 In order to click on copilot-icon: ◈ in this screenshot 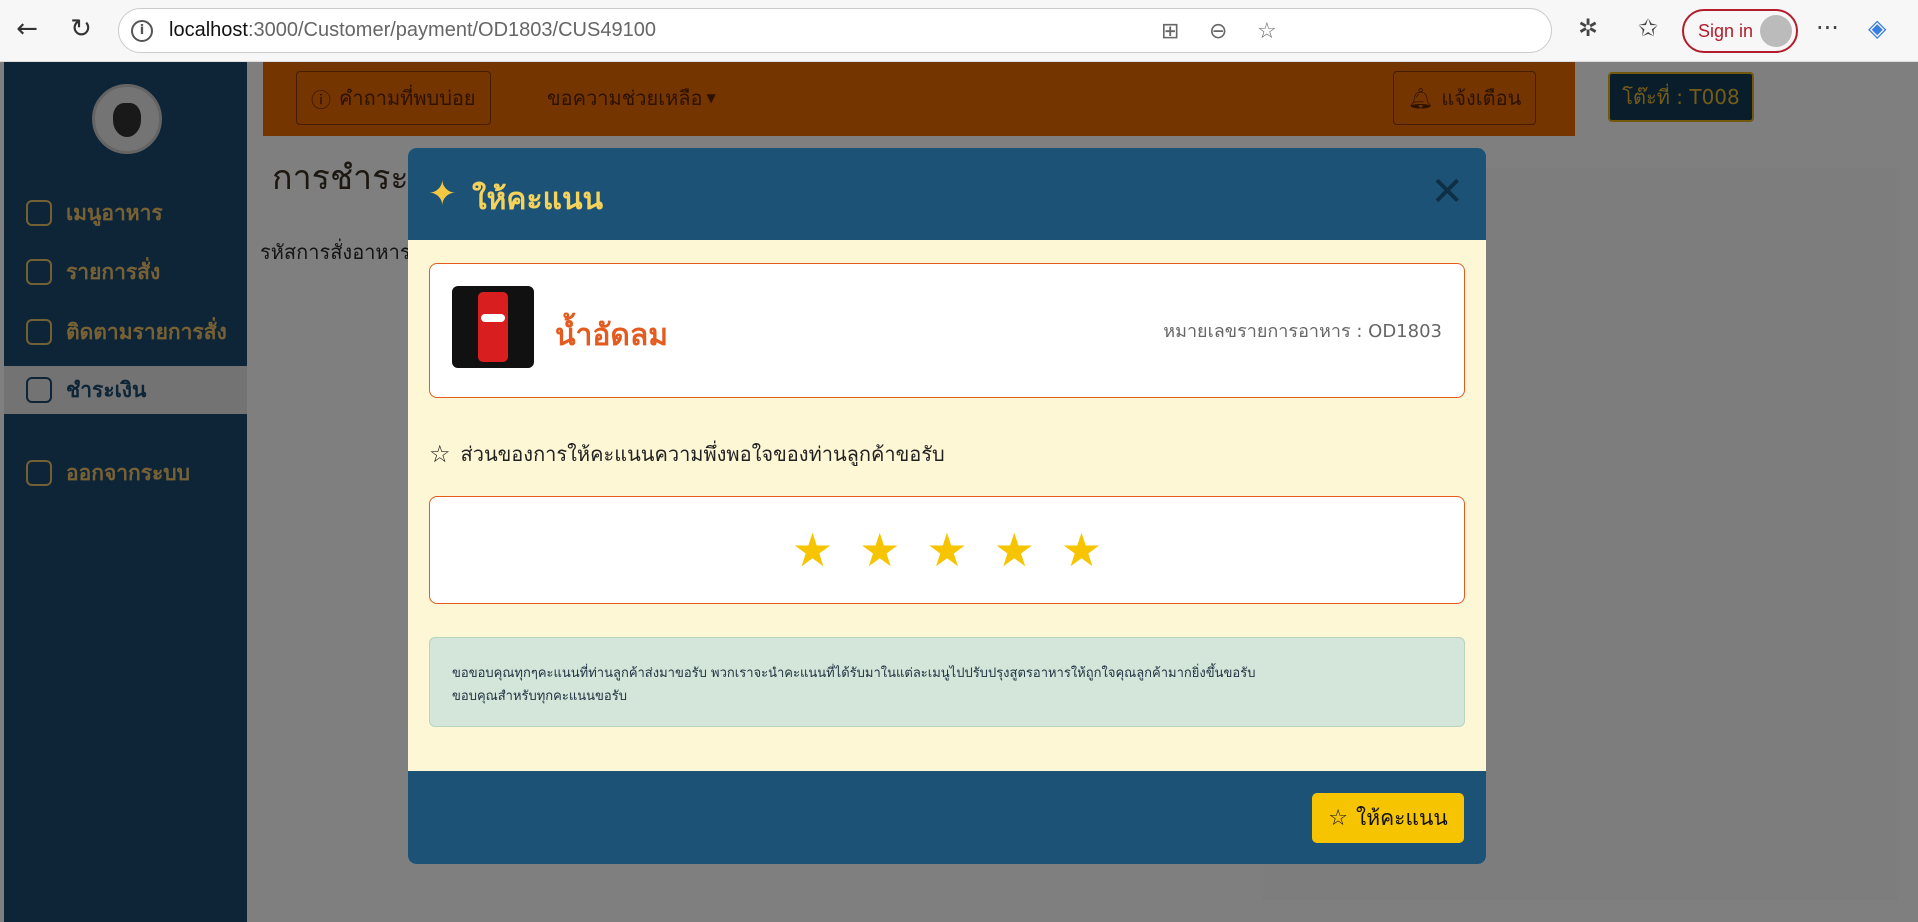, I will do `click(1877, 28)`.